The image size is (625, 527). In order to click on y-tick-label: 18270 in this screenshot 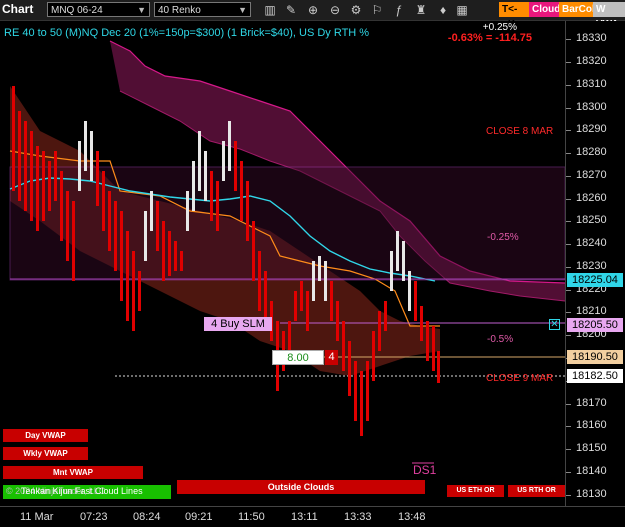, I will do `click(591, 174)`.